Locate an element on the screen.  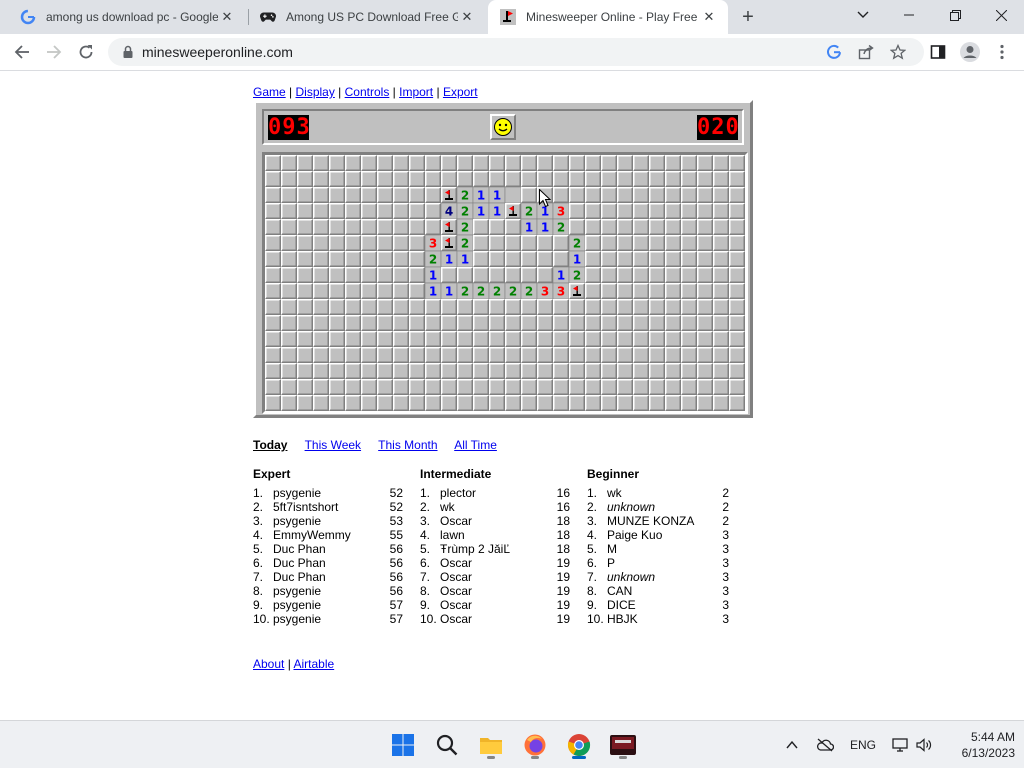
revealed-cell: 3 is located at coordinates (561, 291).